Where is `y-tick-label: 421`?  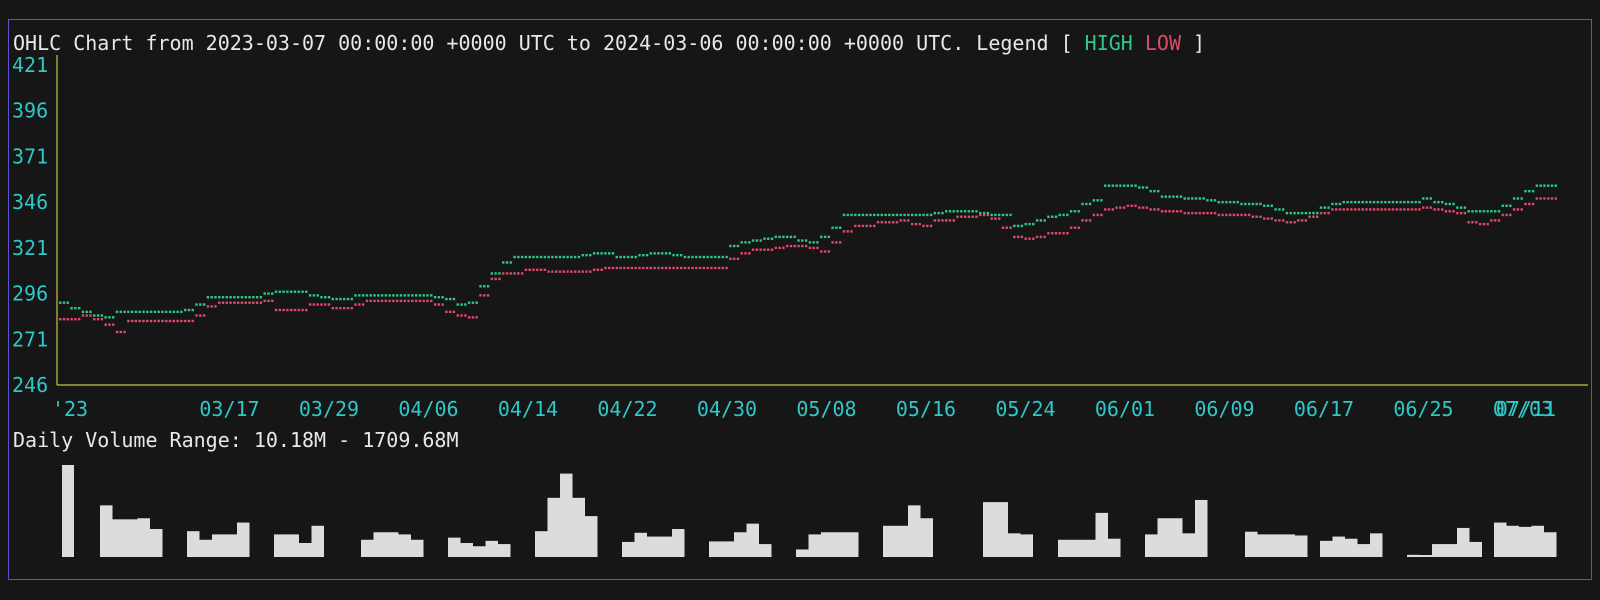 y-tick-label: 421 is located at coordinates (30, 65).